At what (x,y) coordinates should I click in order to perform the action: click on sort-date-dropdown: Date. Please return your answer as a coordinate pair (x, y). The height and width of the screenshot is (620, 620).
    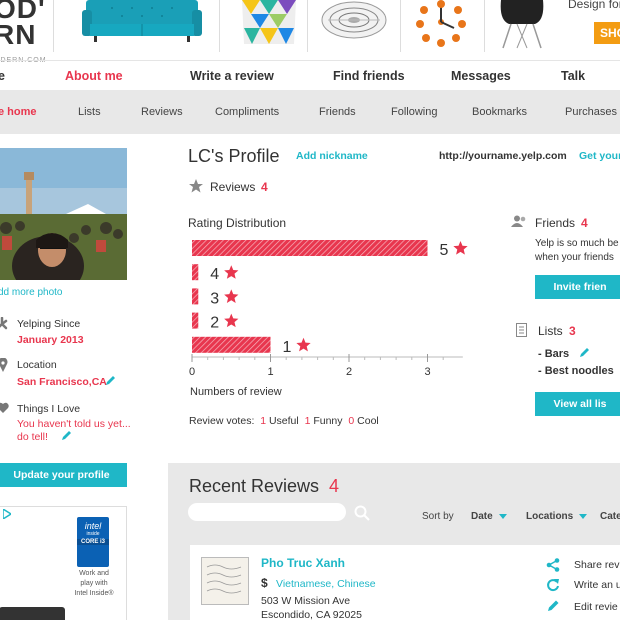
    Looking at the image, I should click on (489, 516).